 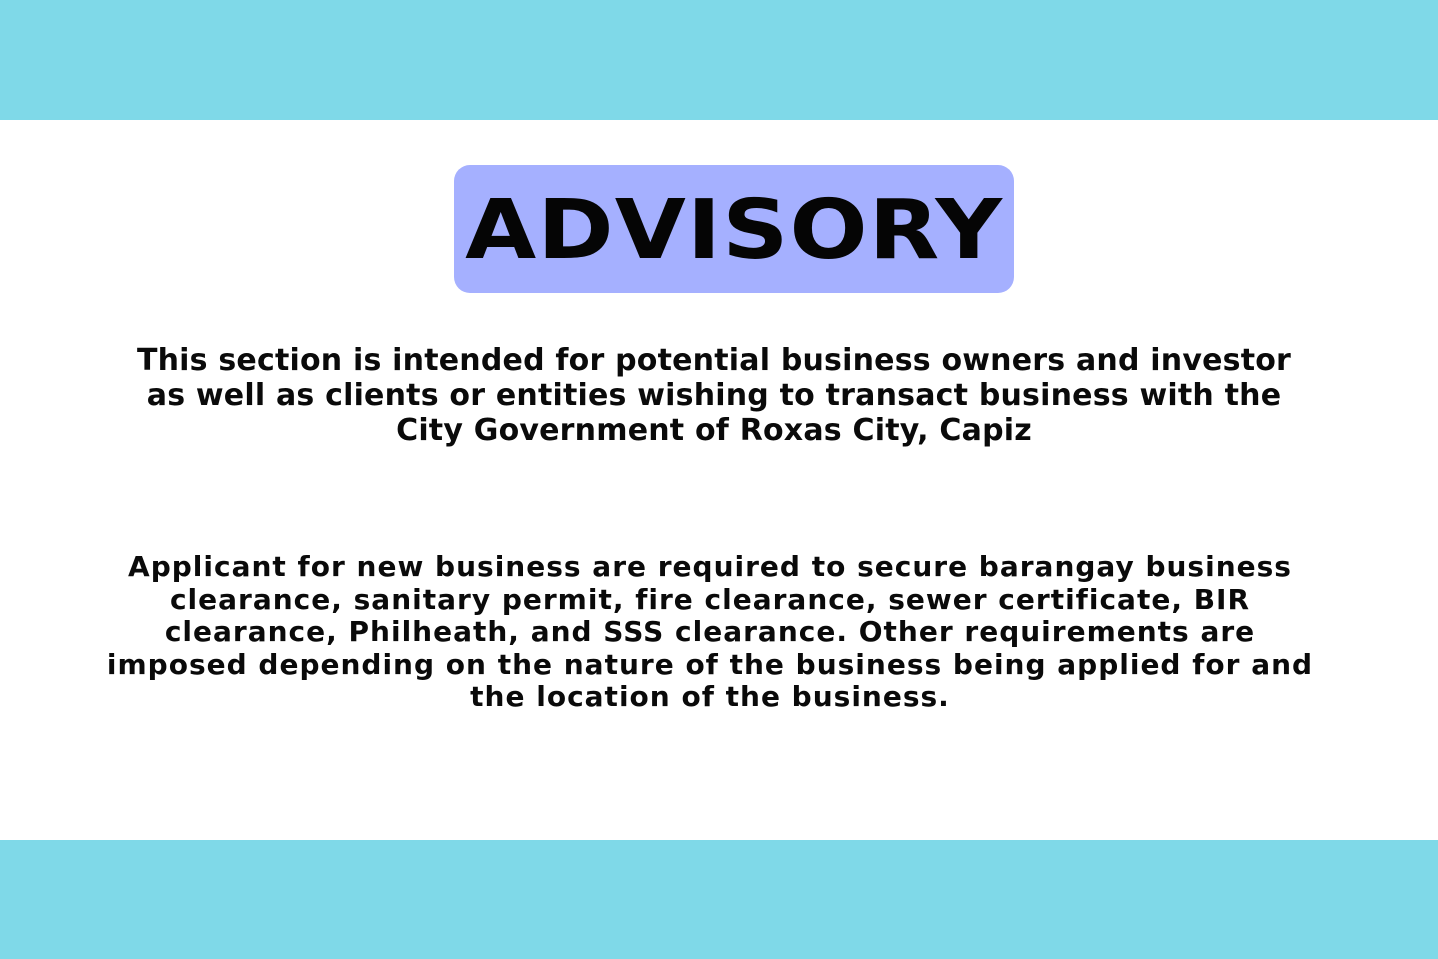 I want to click on advisory-title: ADVISORY, so click(x=734, y=230).